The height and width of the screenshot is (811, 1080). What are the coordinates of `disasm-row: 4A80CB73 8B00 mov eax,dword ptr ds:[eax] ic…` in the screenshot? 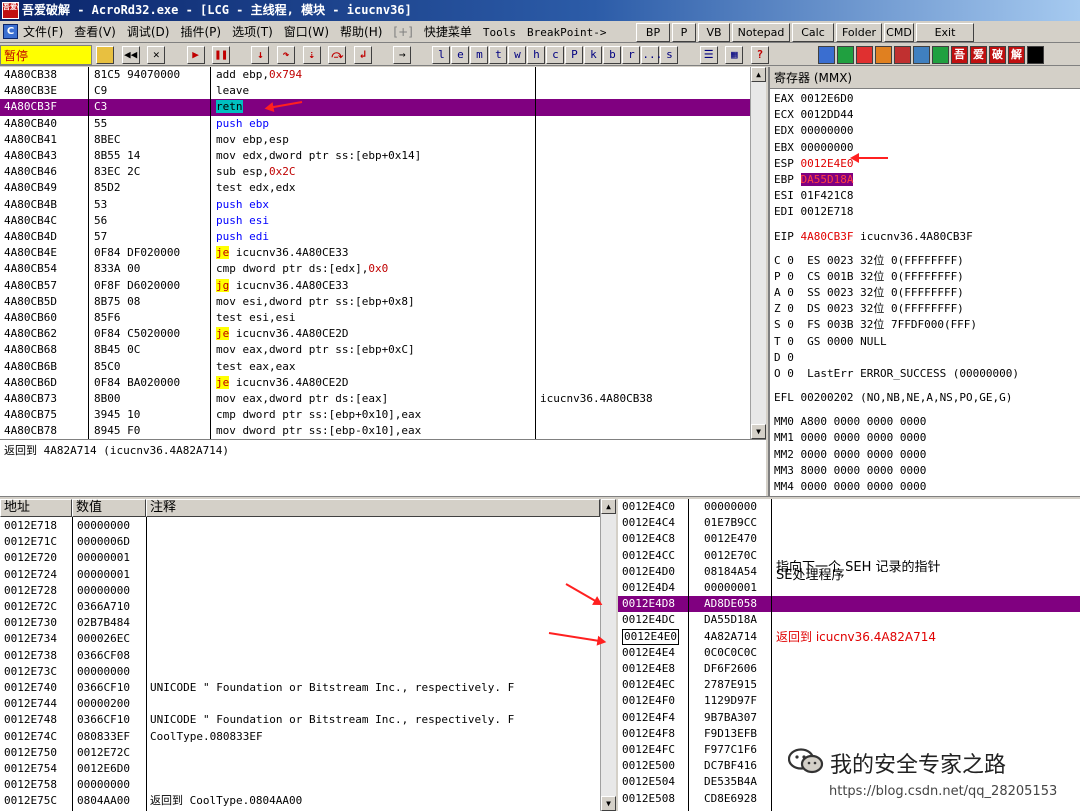 It's located at (375, 399).